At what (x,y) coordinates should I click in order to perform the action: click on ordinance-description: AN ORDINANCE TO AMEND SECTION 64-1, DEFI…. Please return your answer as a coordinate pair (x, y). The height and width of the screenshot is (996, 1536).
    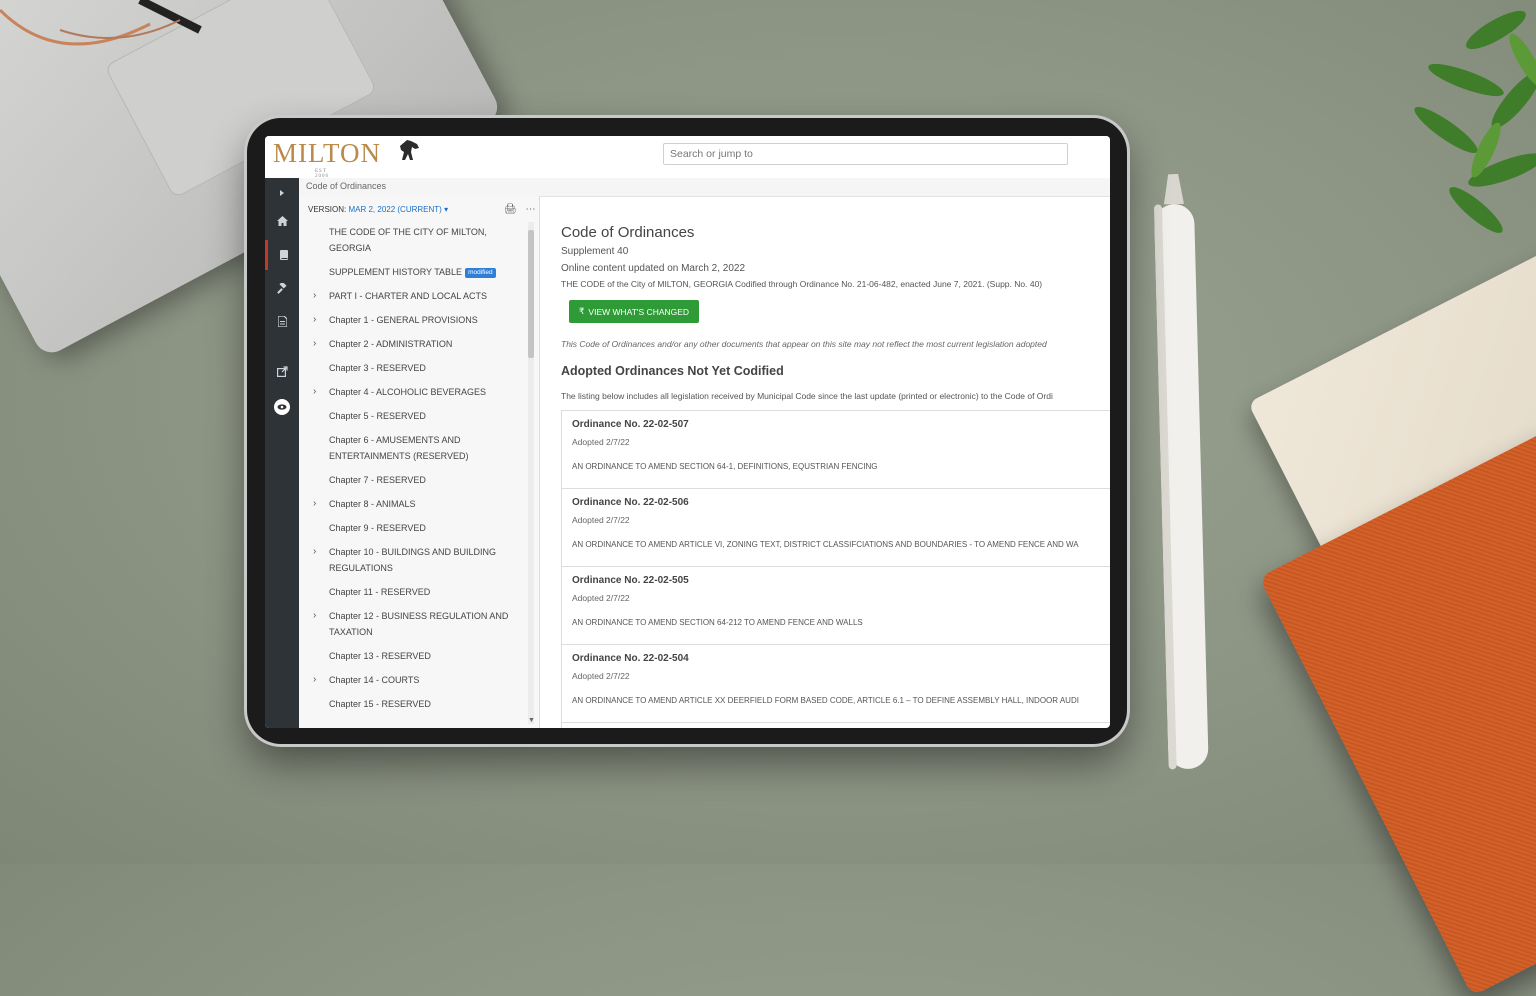
    Looking at the image, I should click on (725, 466).